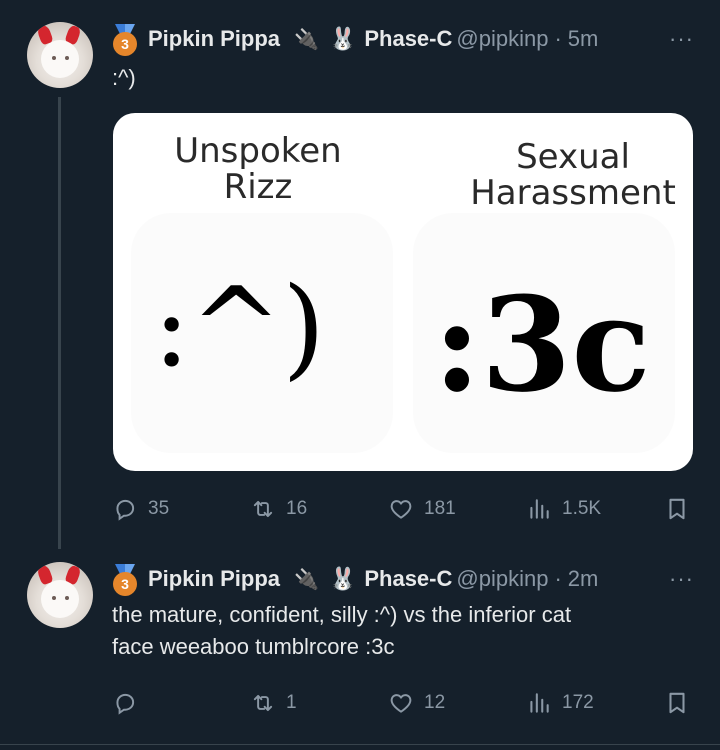  I want to click on image-caption-right: Sexual Harassment, so click(573, 175).